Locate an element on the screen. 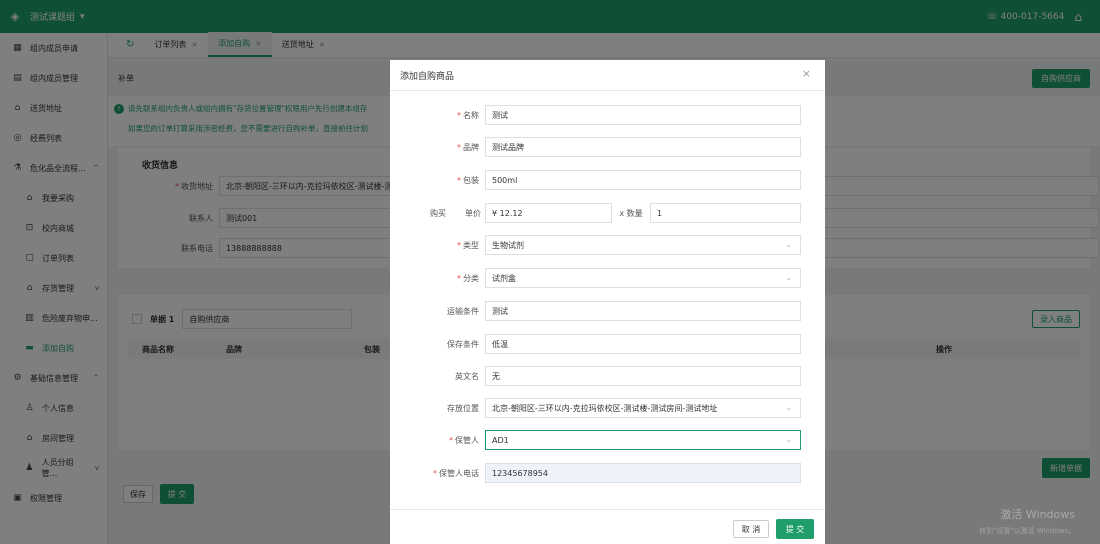 Image resolution: width=1100 pixels, height=544 pixels. keeper-phone-input: 12345678954 is located at coordinates (643, 473).